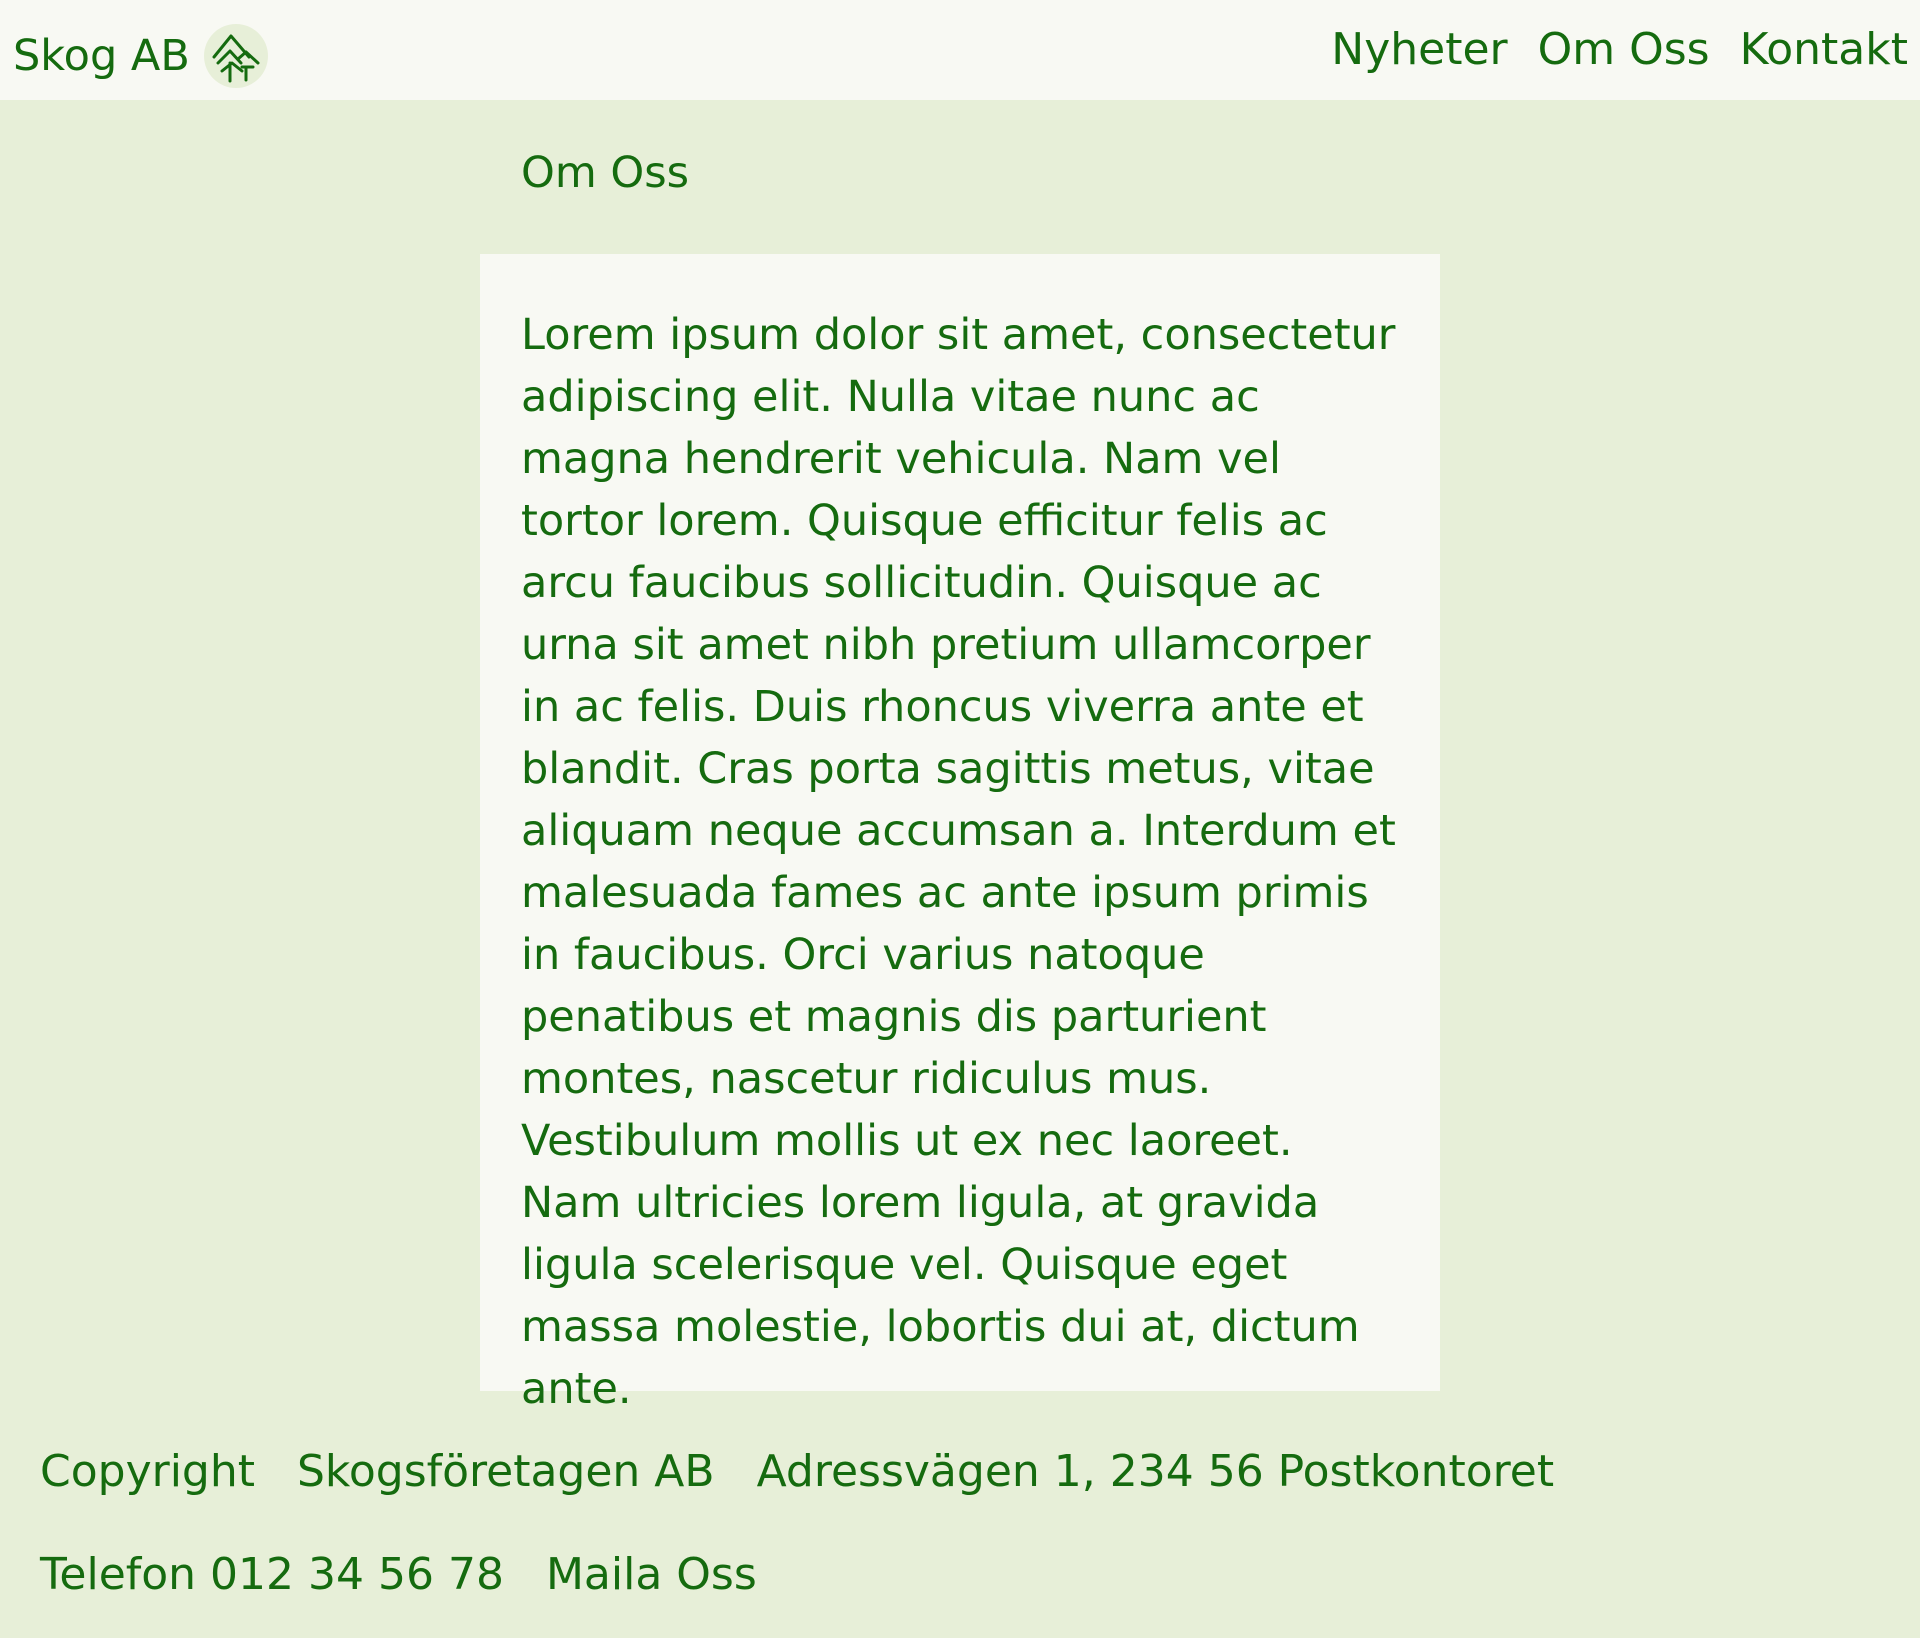 The image size is (1920, 1638). I want to click on brand-home-link: Skog AB, so click(140, 56).